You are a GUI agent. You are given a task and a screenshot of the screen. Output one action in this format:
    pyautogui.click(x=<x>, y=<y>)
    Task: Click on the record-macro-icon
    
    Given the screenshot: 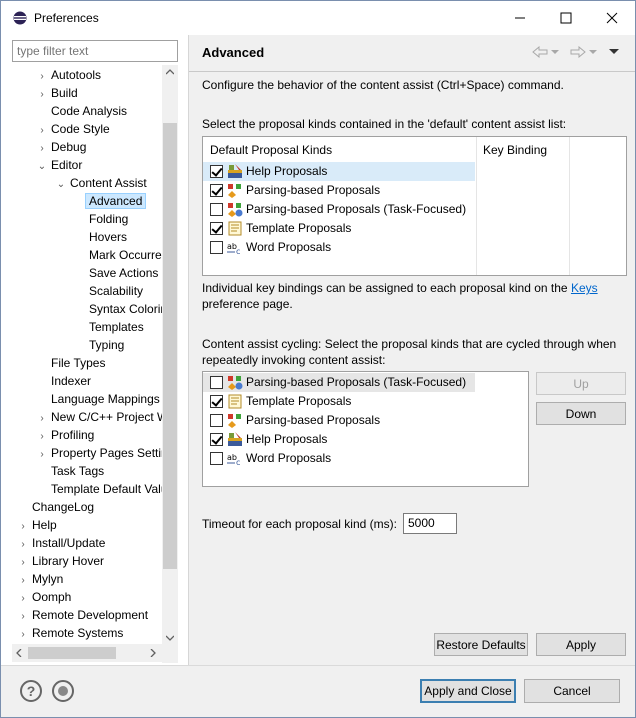 What is the action you would take?
    pyautogui.click(x=63, y=691)
    